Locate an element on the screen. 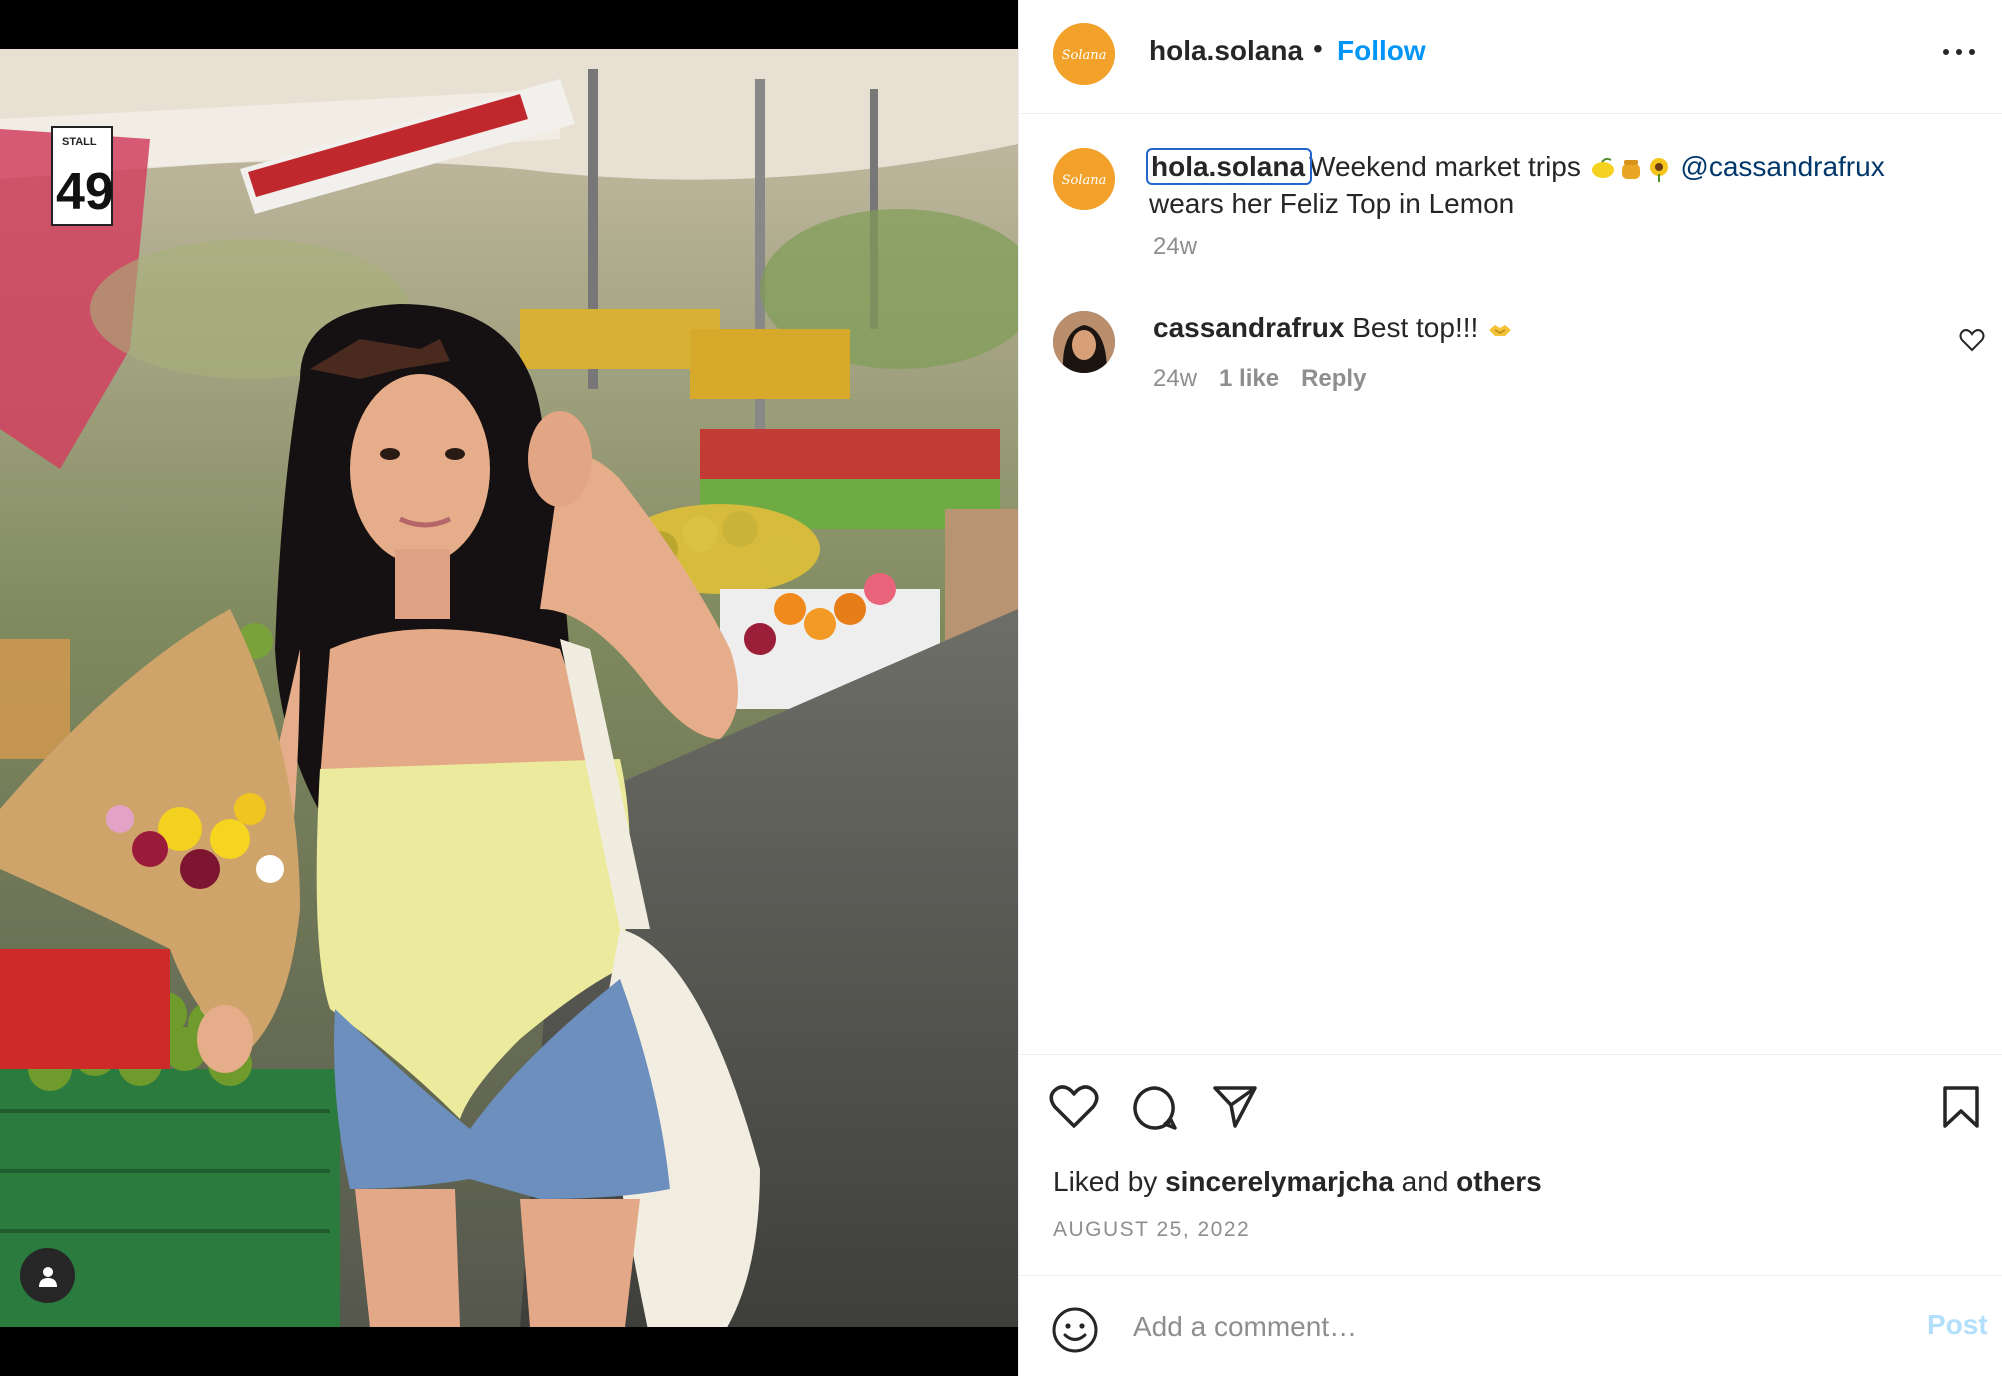 Image resolution: width=2002 pixels, height=1376 pixels. stall-label: STALL is located at coordinates (79, 142).